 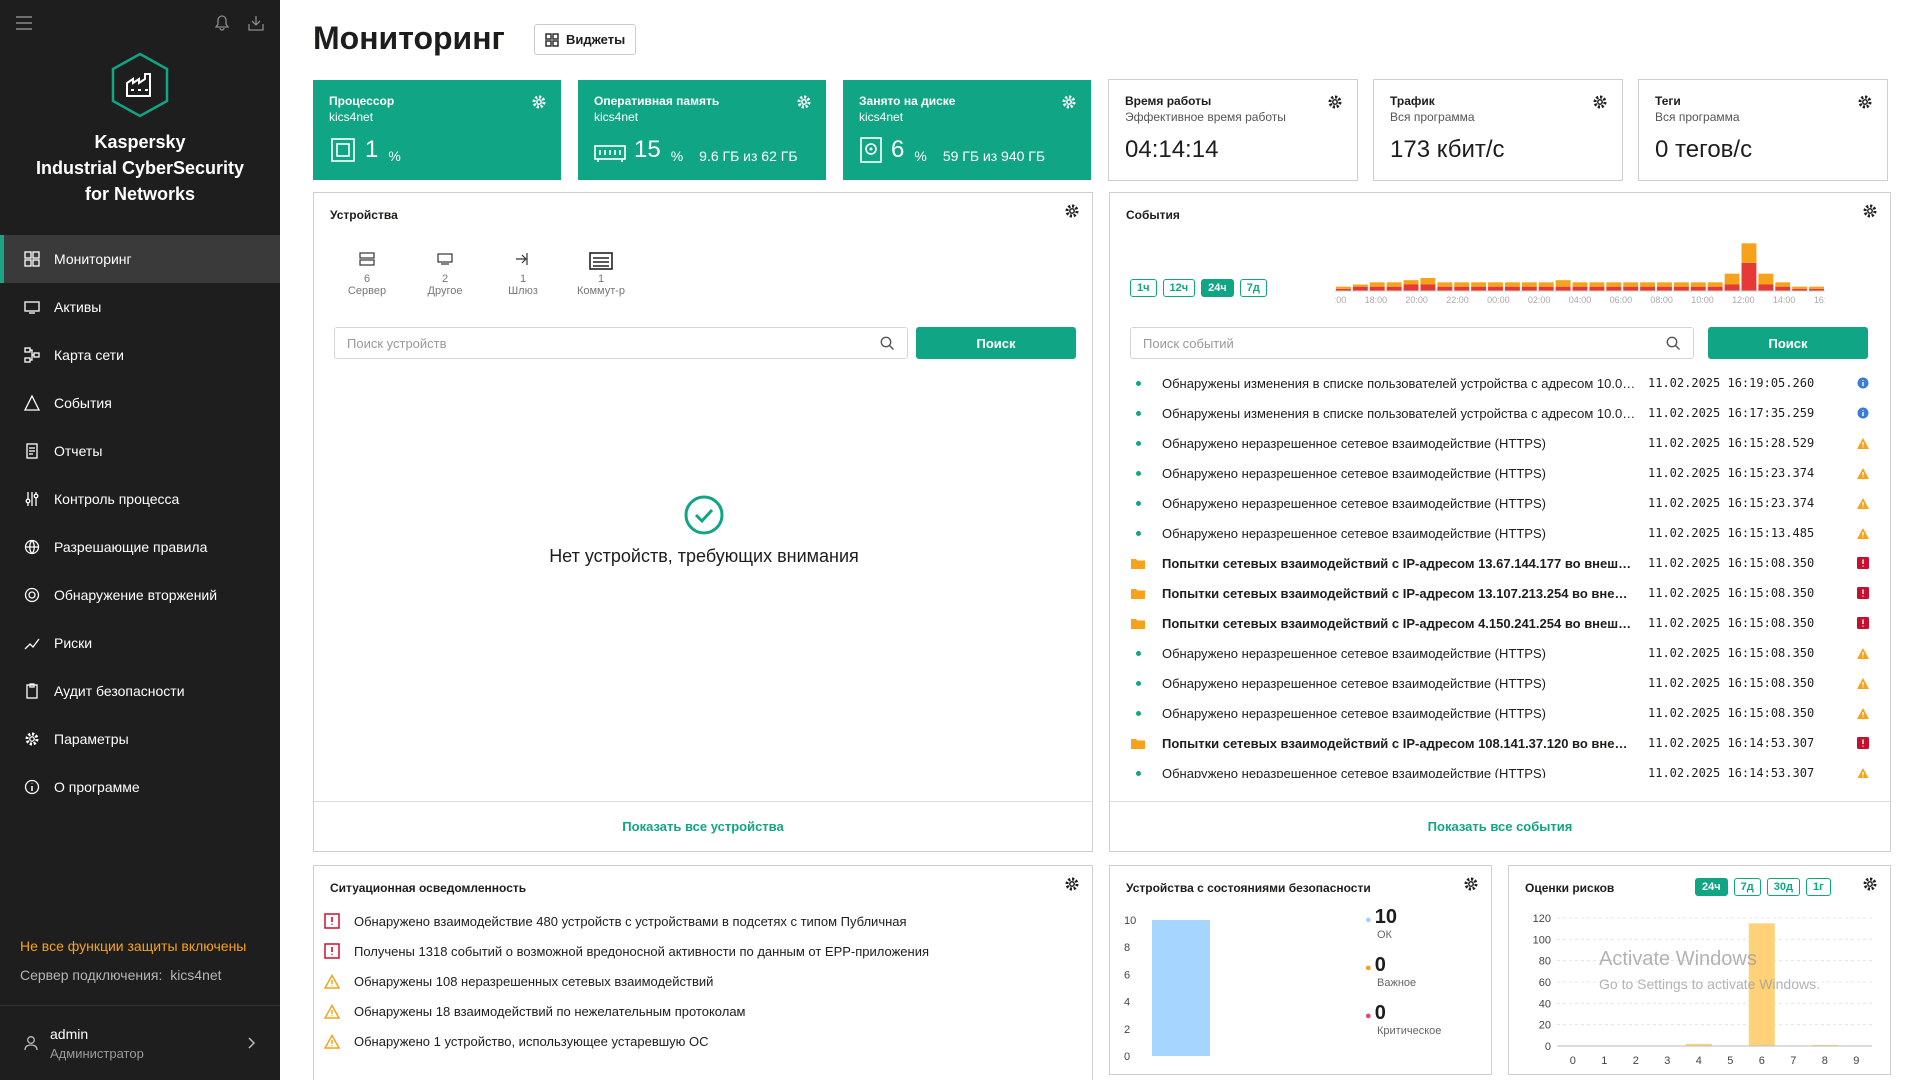 What do you see at coordinates (367, 274) in the screenshot?
I see `device-type-server: 6 Сервер` at bounding box center [367, 274].